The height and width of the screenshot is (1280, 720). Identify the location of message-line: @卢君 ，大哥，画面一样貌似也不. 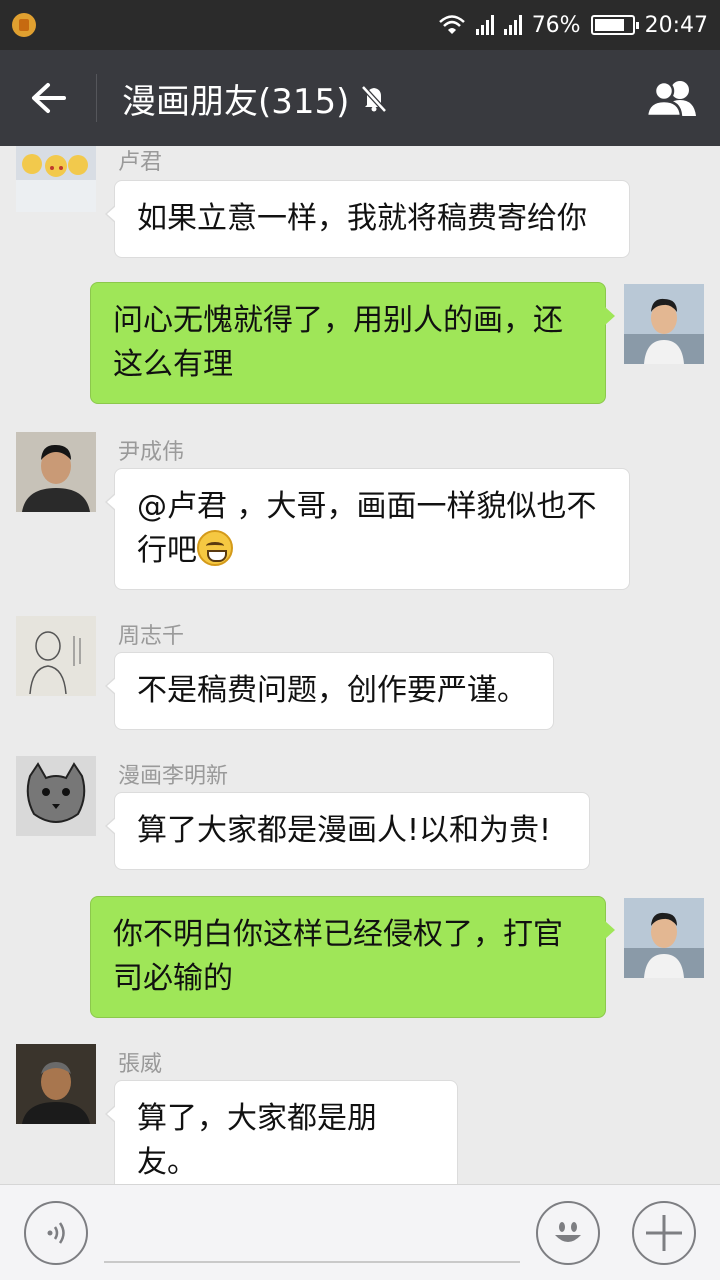
(367, 506).